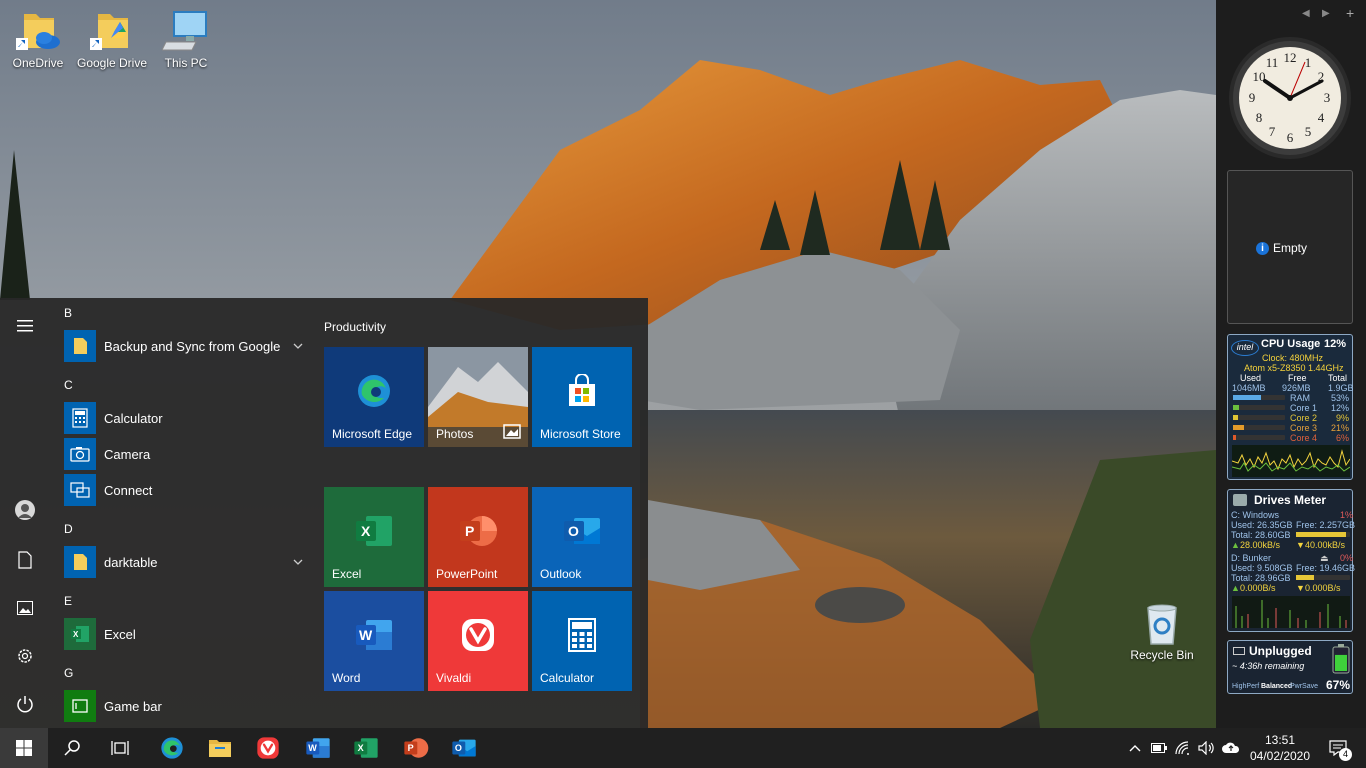  Describe the element at coordinates (1231, 748) in the screenshot. I see `cloud-sync-tray-button` at that location.